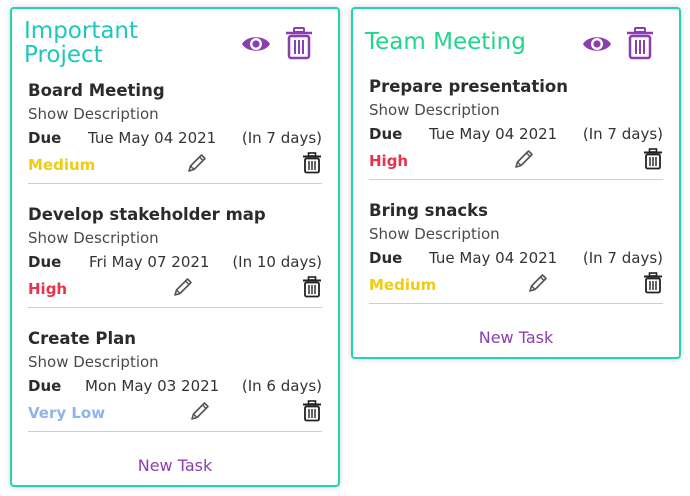  Describe the element at coordinates (81, 43) in the screenshot. I see `project-title: Important Project` at that location.